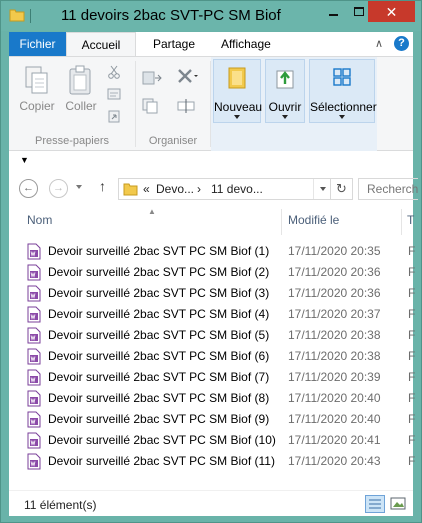 Image resolution: width=422 pixels, height=523 pixels. I want to click on ribbon-tabs: Fichier Accueil Partage Affichage ∧ ?, so click(211, 44).